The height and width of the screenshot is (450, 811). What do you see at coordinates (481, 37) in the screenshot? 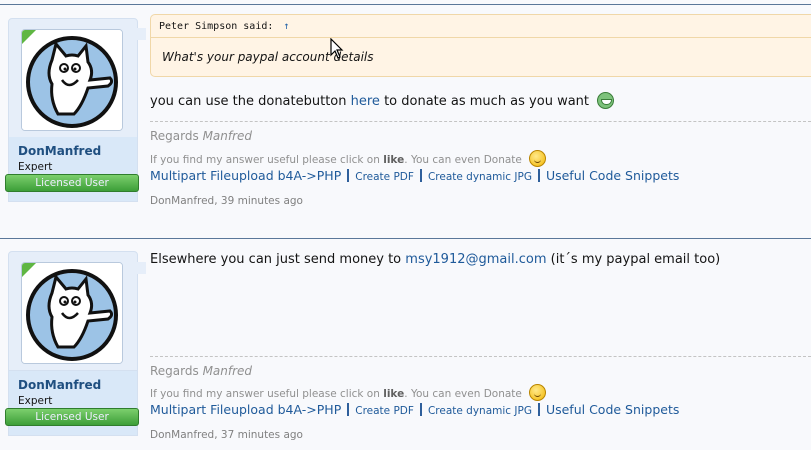
I see `quote-separator` at bounding box center [481, 37].